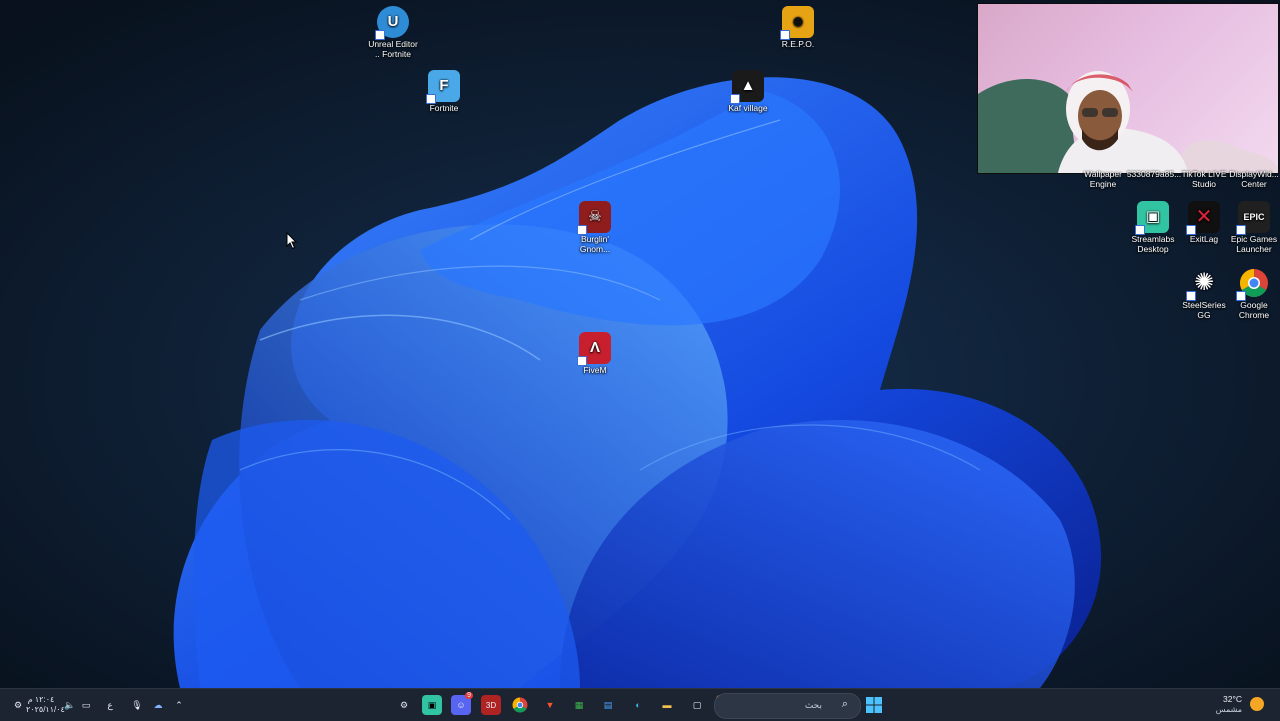 This screenshot has height=721, width=1280. What do you see at coordinates (110, 705) in the screenshot?
I see `input-language-indicator: ع` at bounding box center [110, 705].